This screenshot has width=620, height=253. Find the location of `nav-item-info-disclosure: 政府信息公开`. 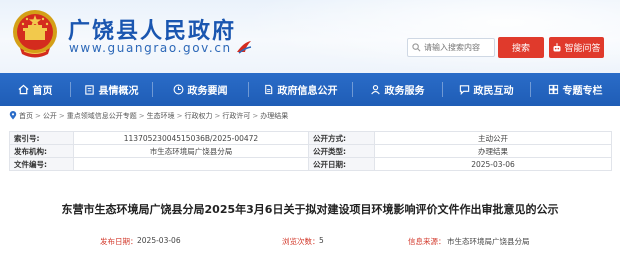

nav-item-info-disclosure: 政府信息公开 is located at coordinates (300, 89).